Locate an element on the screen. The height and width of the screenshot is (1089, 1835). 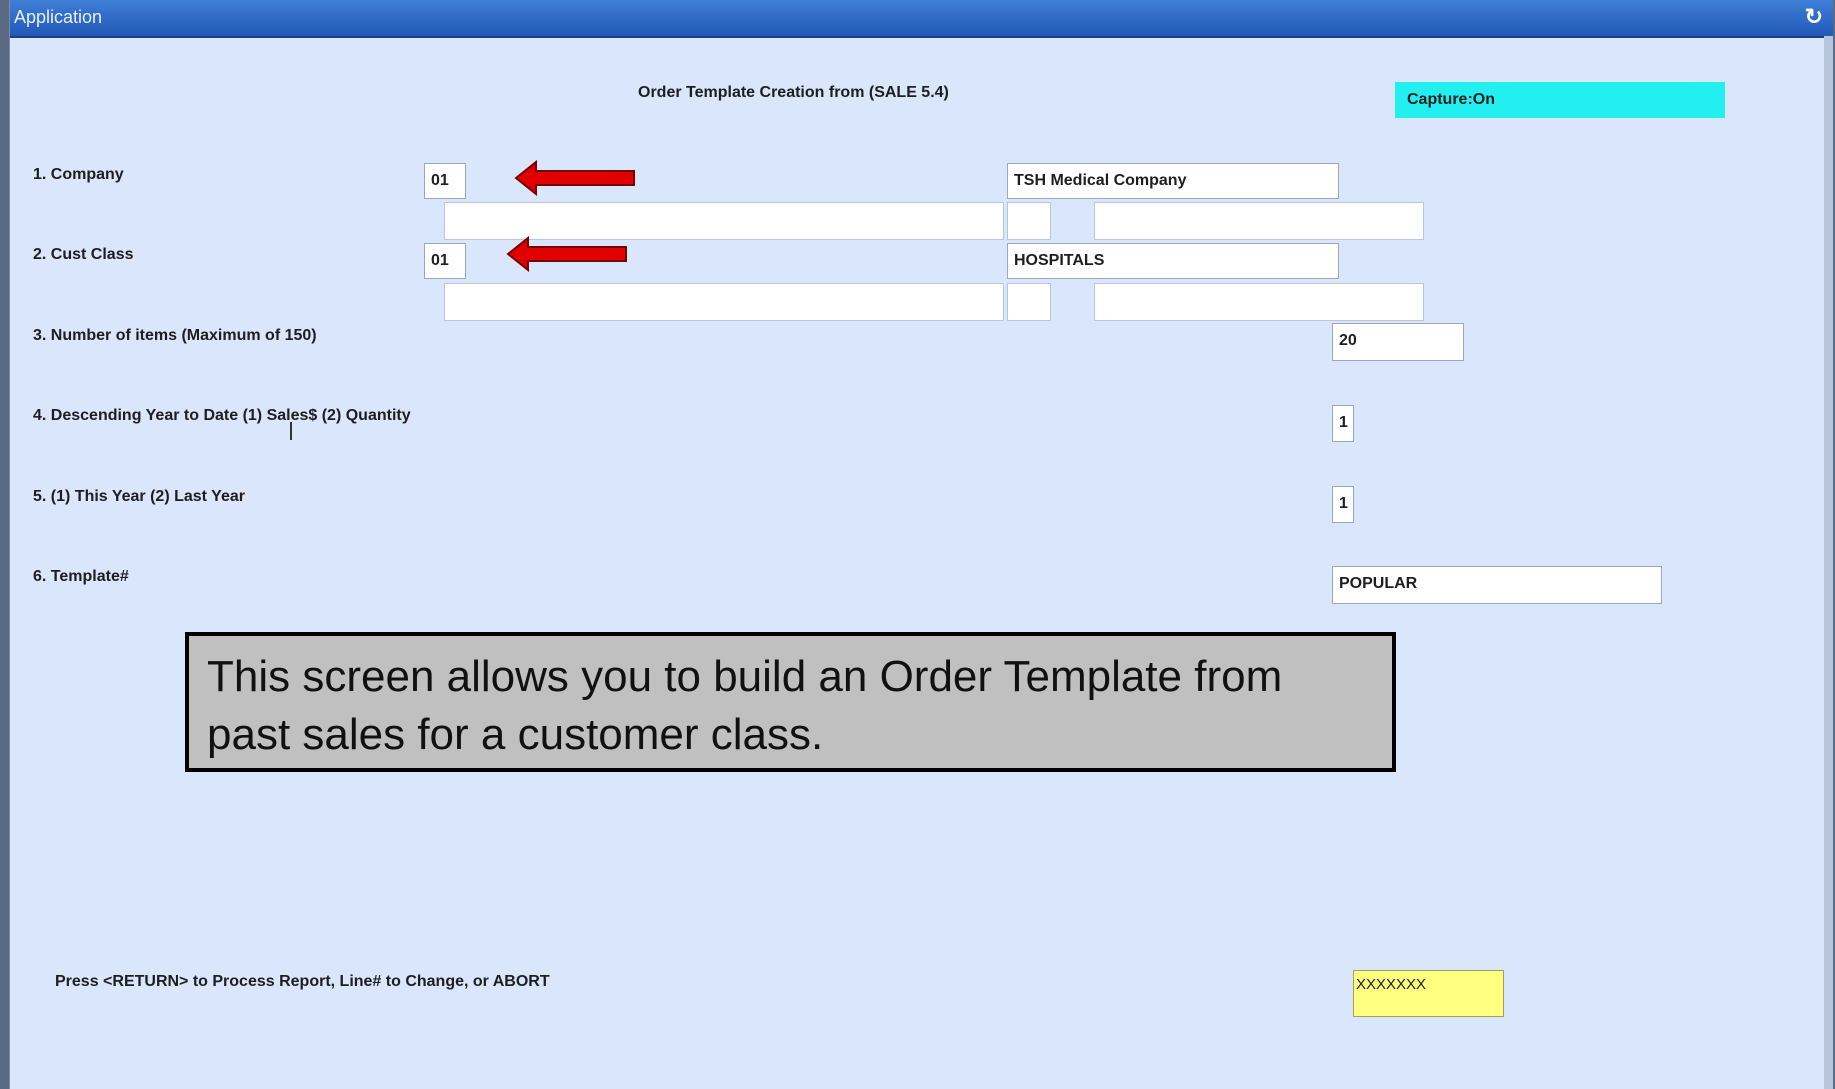
window-title: Application is located at coordinates (58, 17).